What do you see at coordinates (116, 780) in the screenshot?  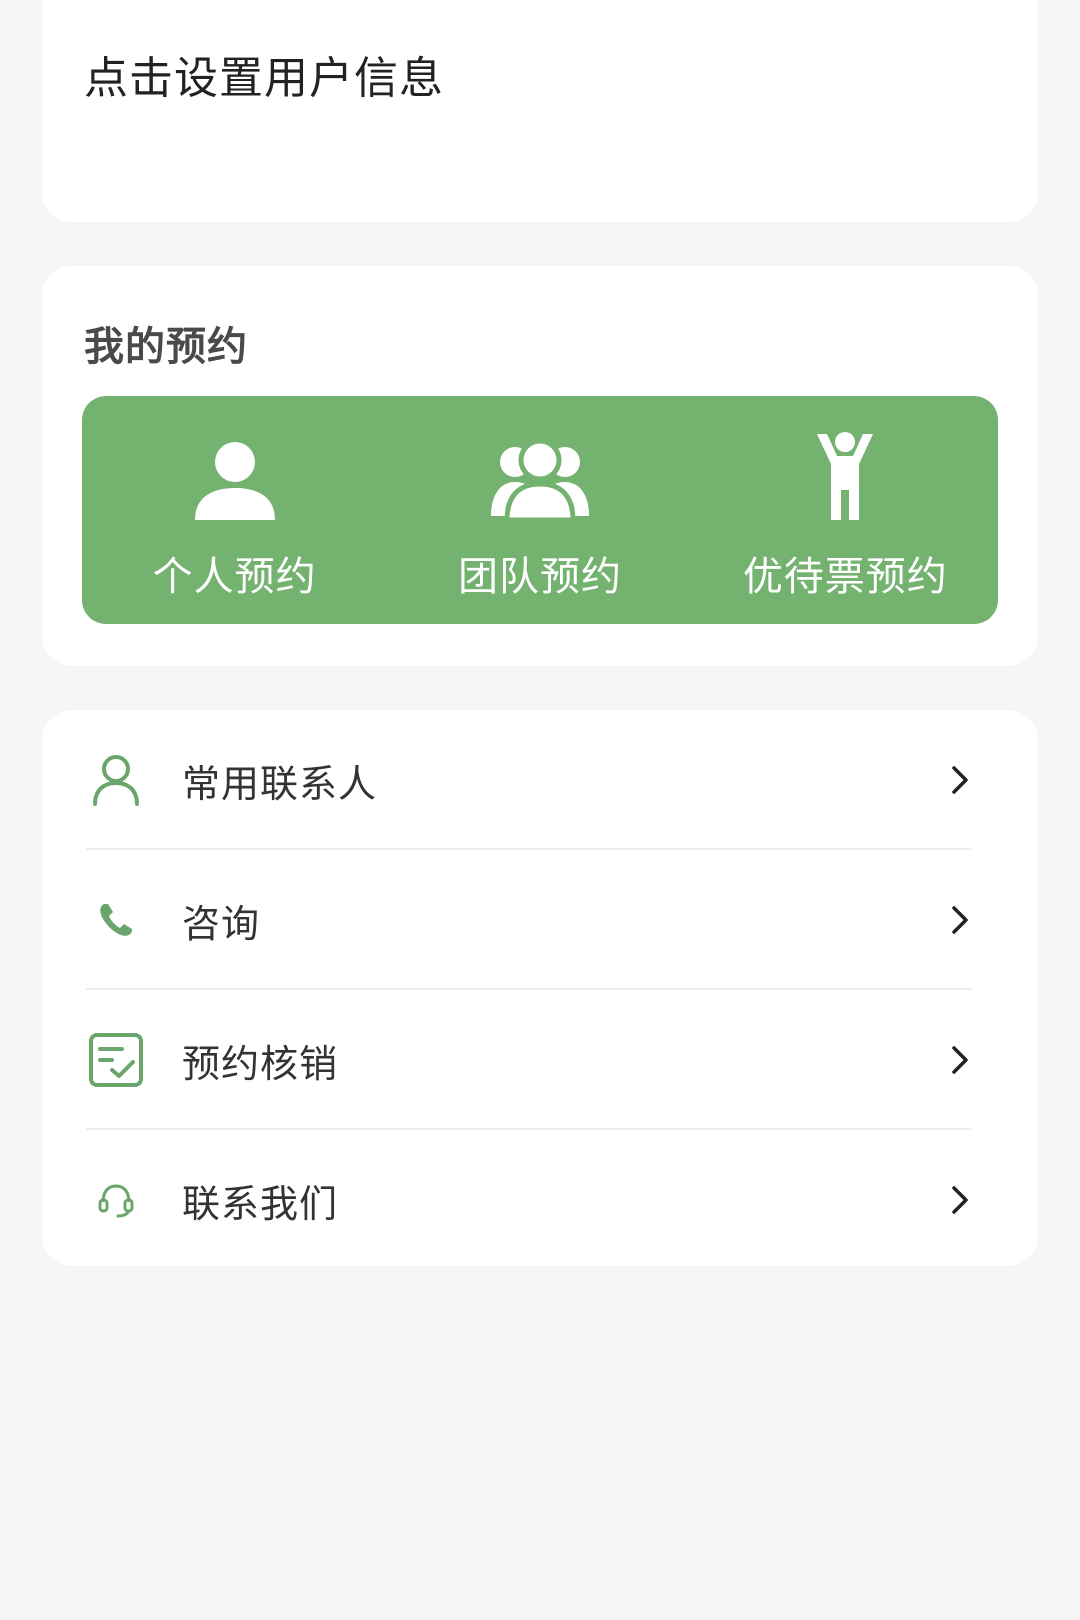 I see `contact-icon` at bounding box center [116, 780].